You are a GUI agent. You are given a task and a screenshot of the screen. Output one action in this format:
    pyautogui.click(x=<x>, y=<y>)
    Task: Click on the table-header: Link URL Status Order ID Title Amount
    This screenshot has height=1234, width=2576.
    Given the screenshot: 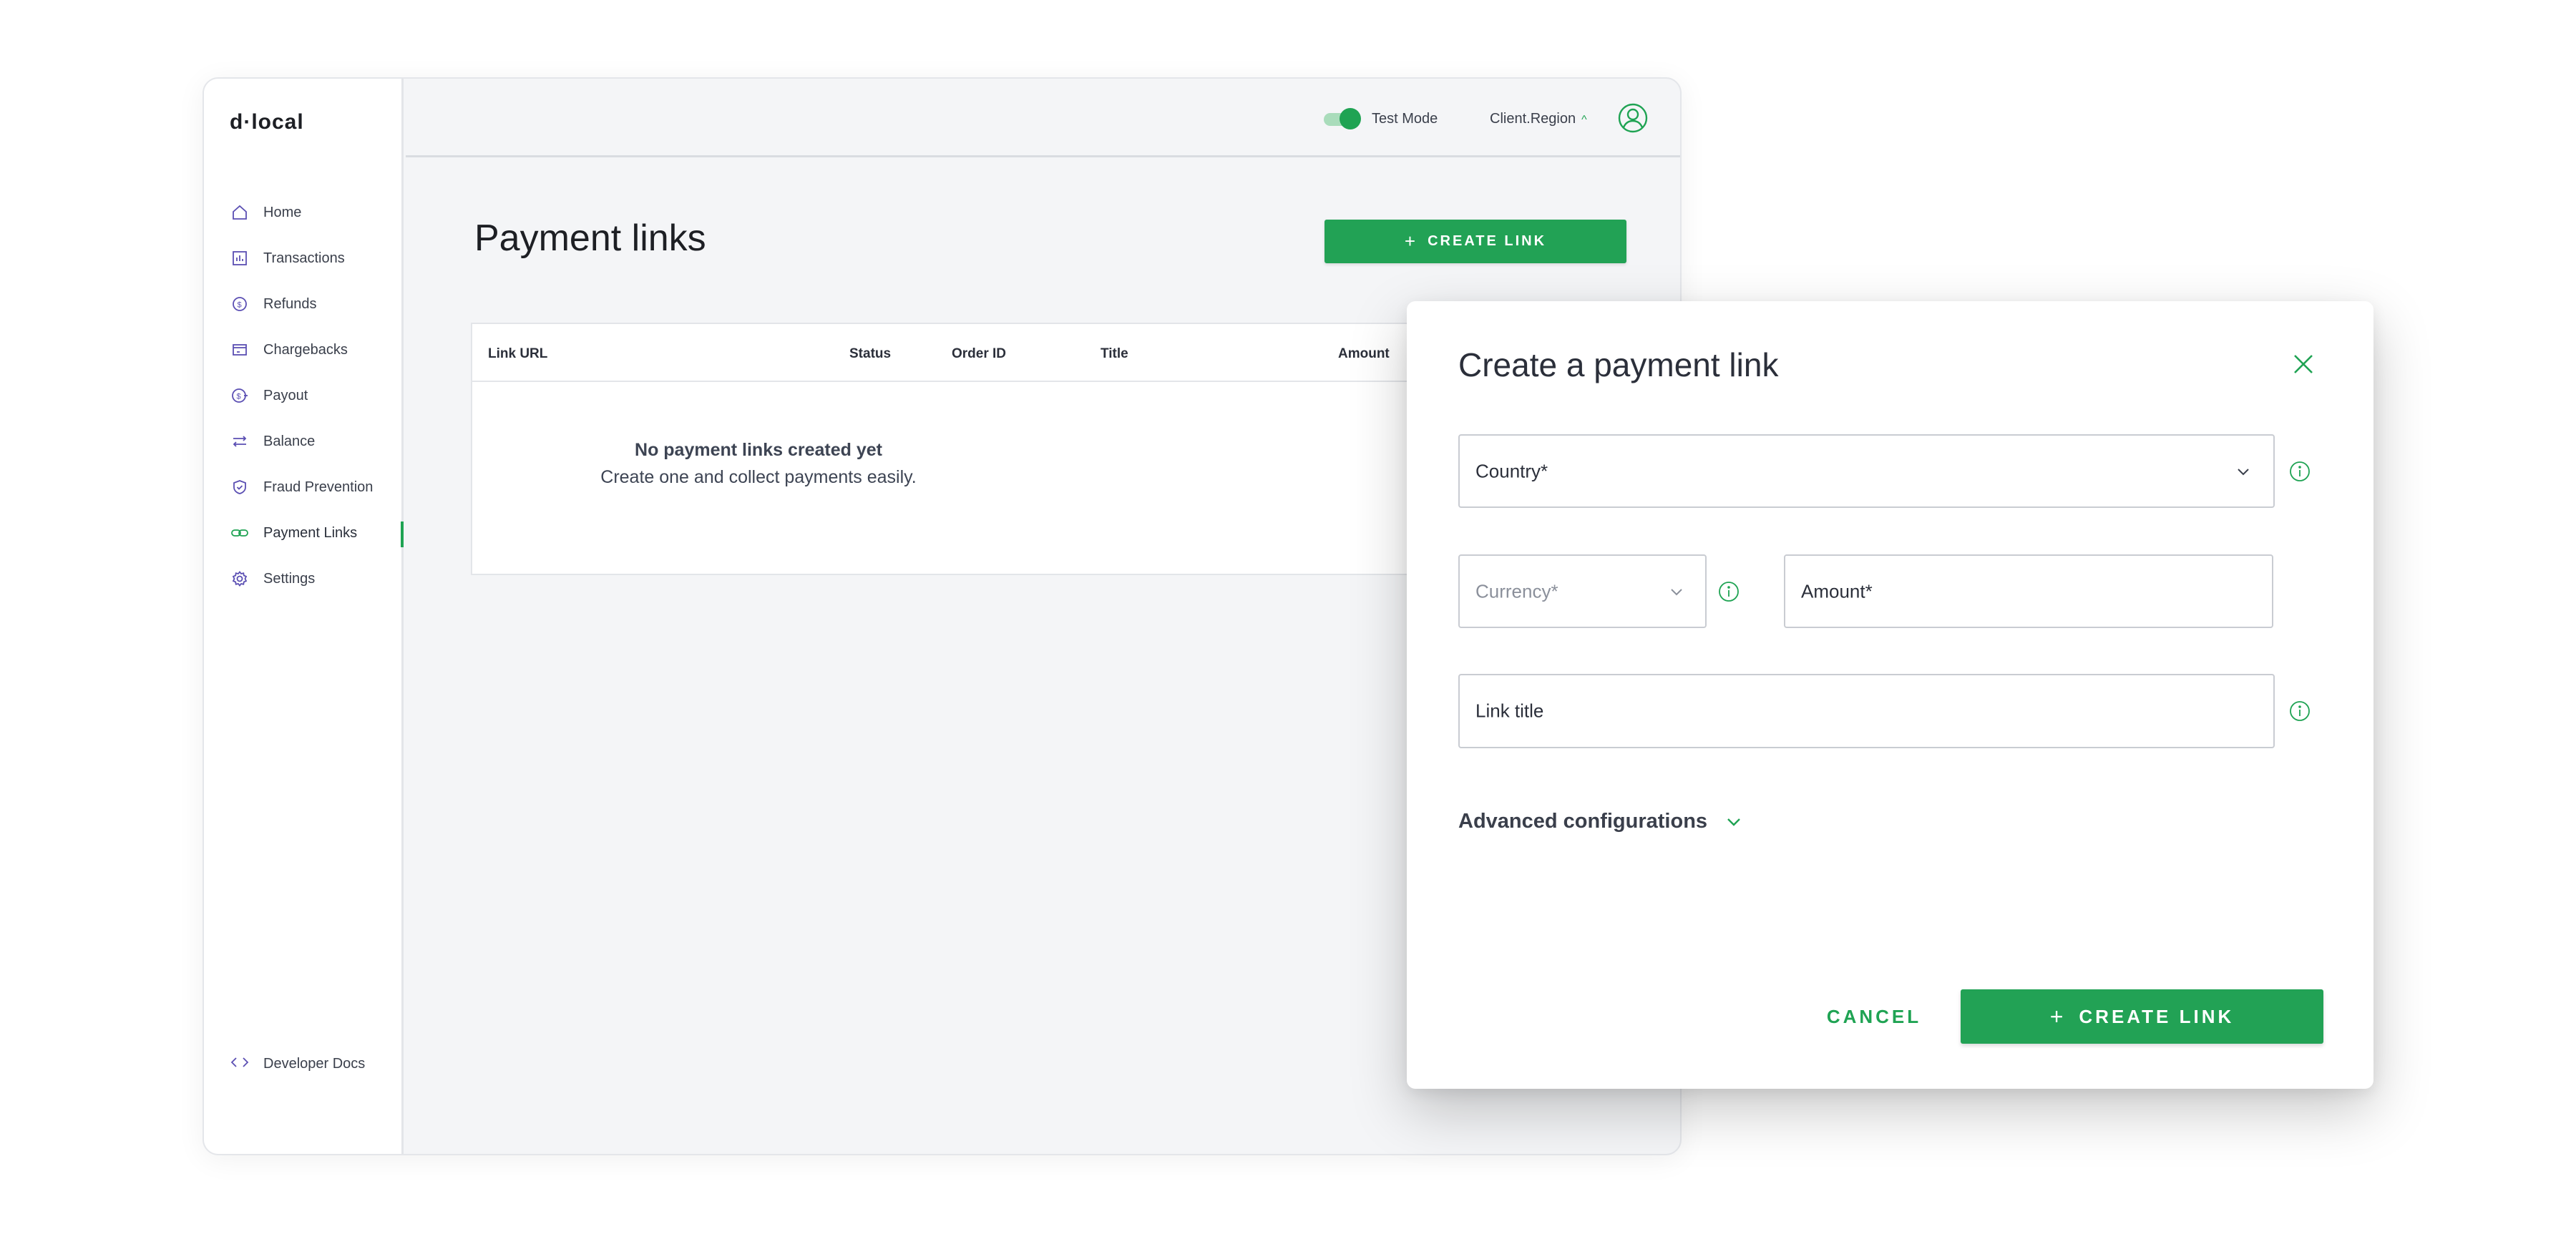 What is the action you would take?
    pyautogui.click(x=971, y=353)
    